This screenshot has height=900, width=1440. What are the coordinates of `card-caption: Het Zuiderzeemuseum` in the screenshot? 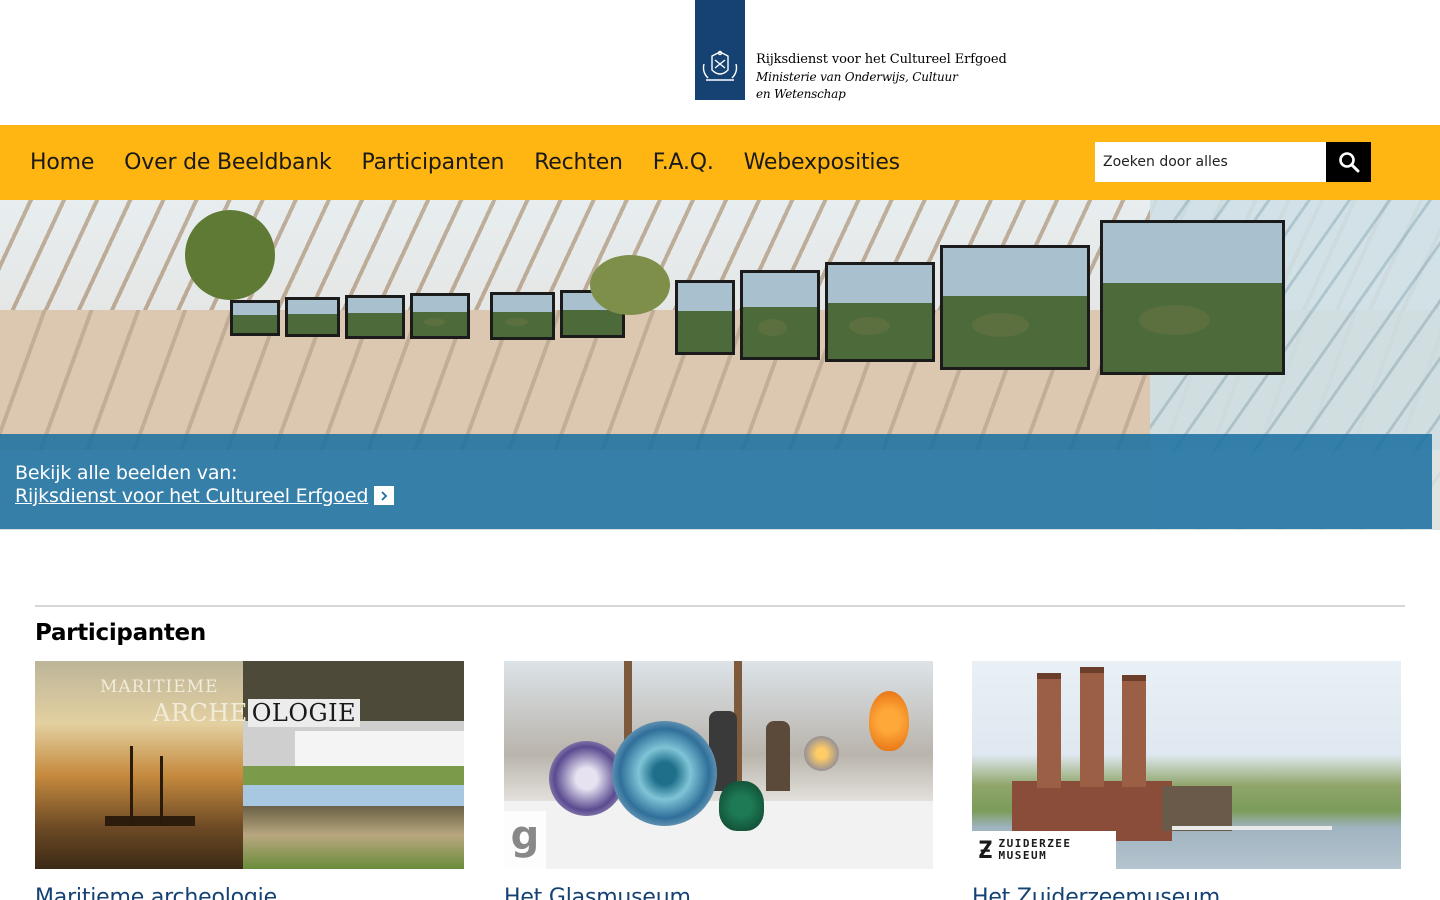 It's located at (1186, 892).